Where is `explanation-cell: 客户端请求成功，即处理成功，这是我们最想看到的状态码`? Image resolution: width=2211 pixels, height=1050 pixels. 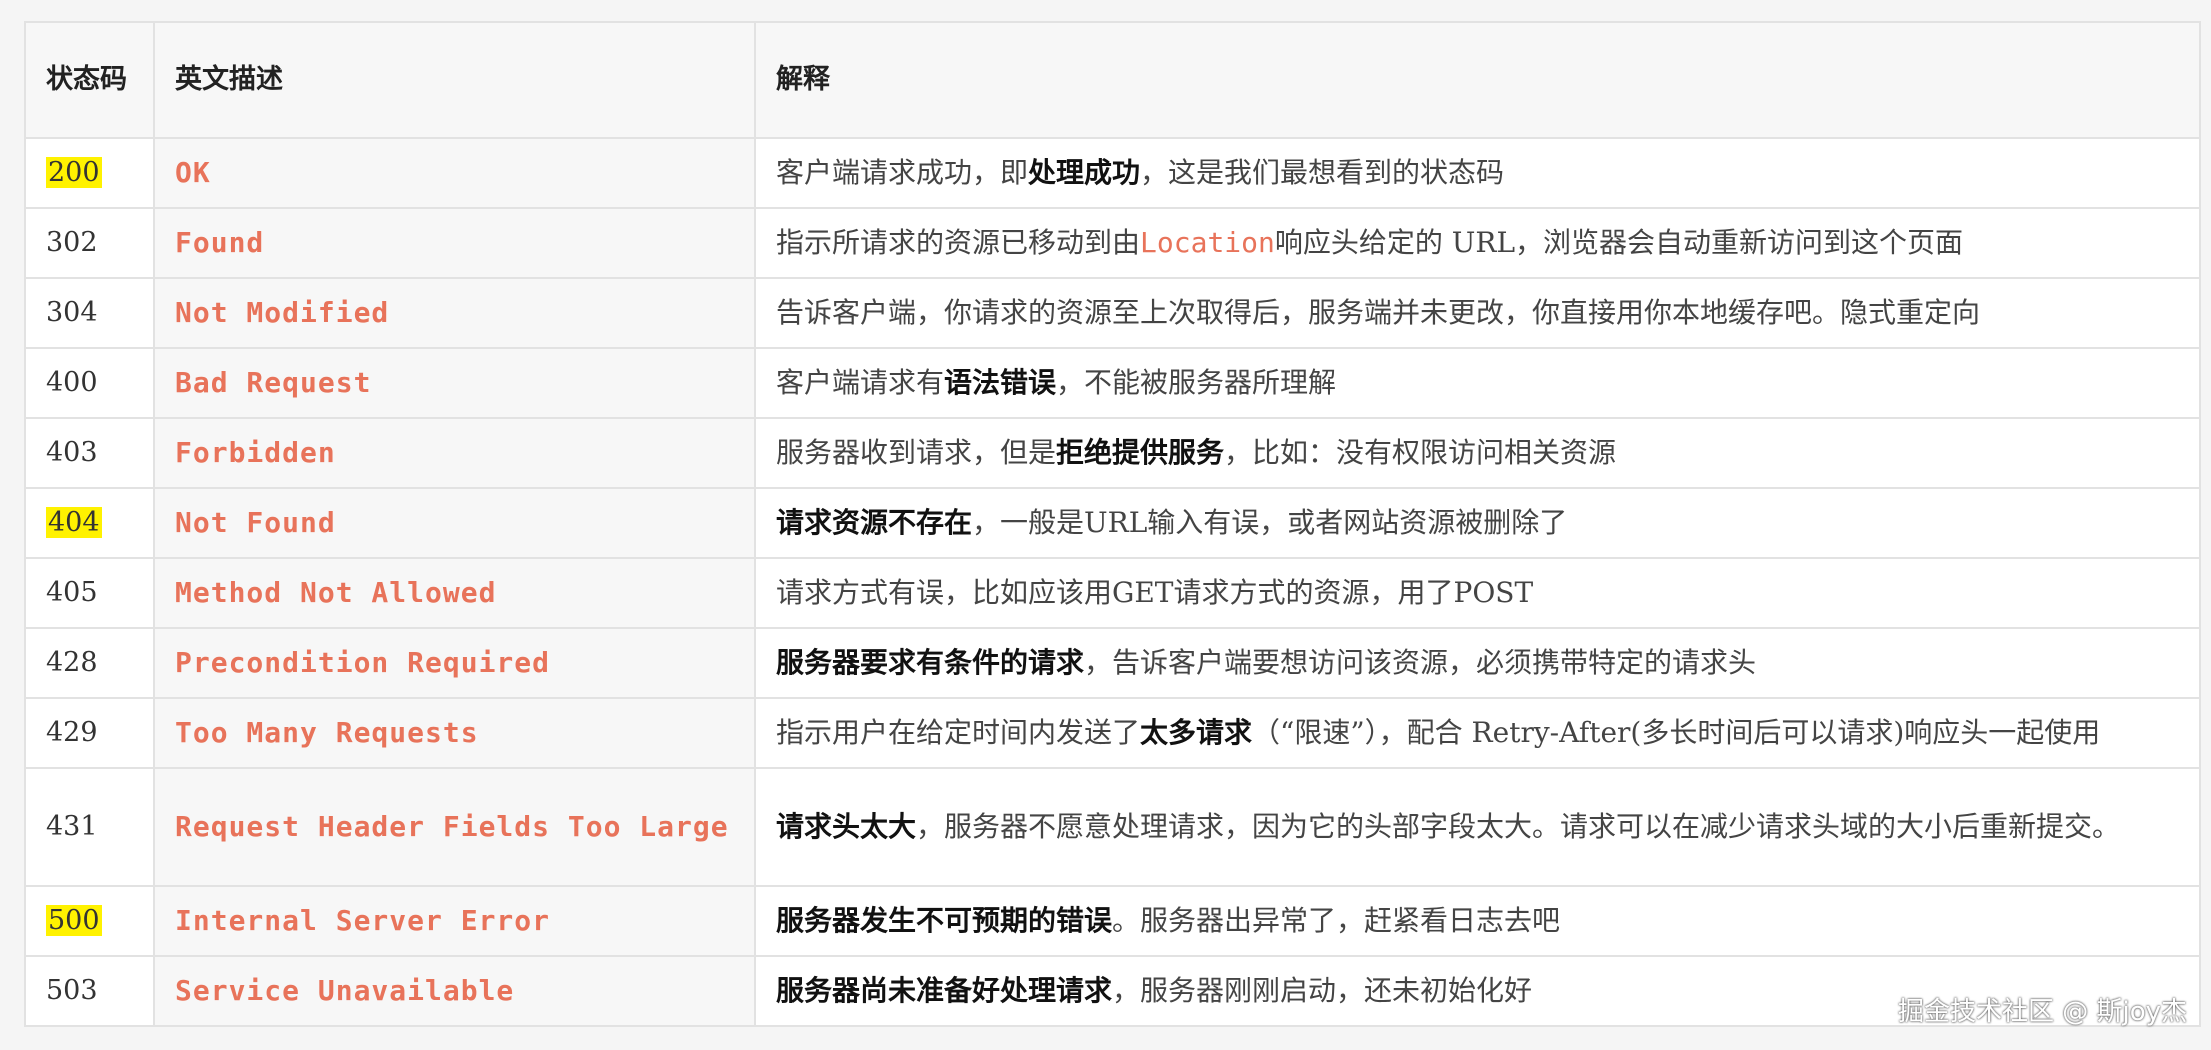 explanation-cell: 客户端请求成功，即处理成功，这是我们最想看到的状态码 is located at coordinates (1477, 173).